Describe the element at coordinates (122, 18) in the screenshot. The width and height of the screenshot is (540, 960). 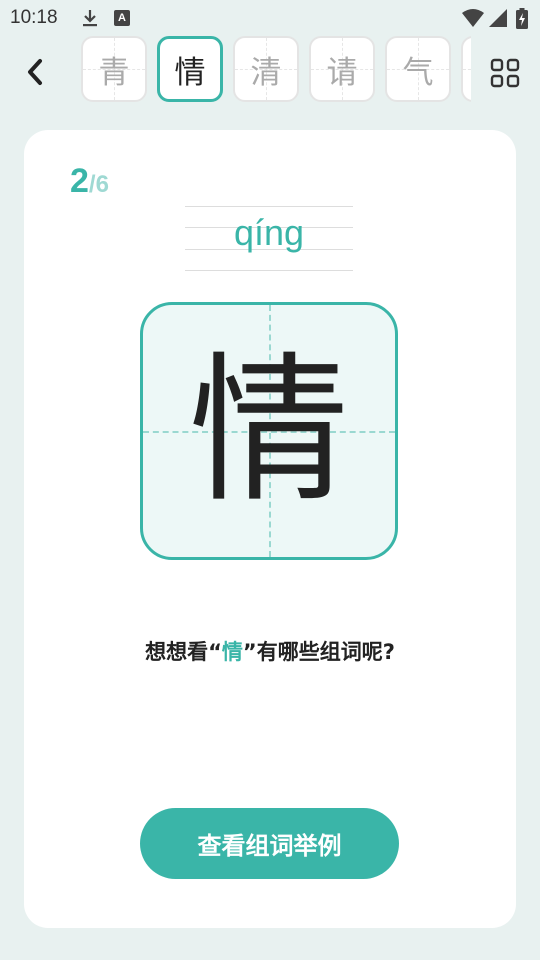
I see `a-icon: A` at that location.